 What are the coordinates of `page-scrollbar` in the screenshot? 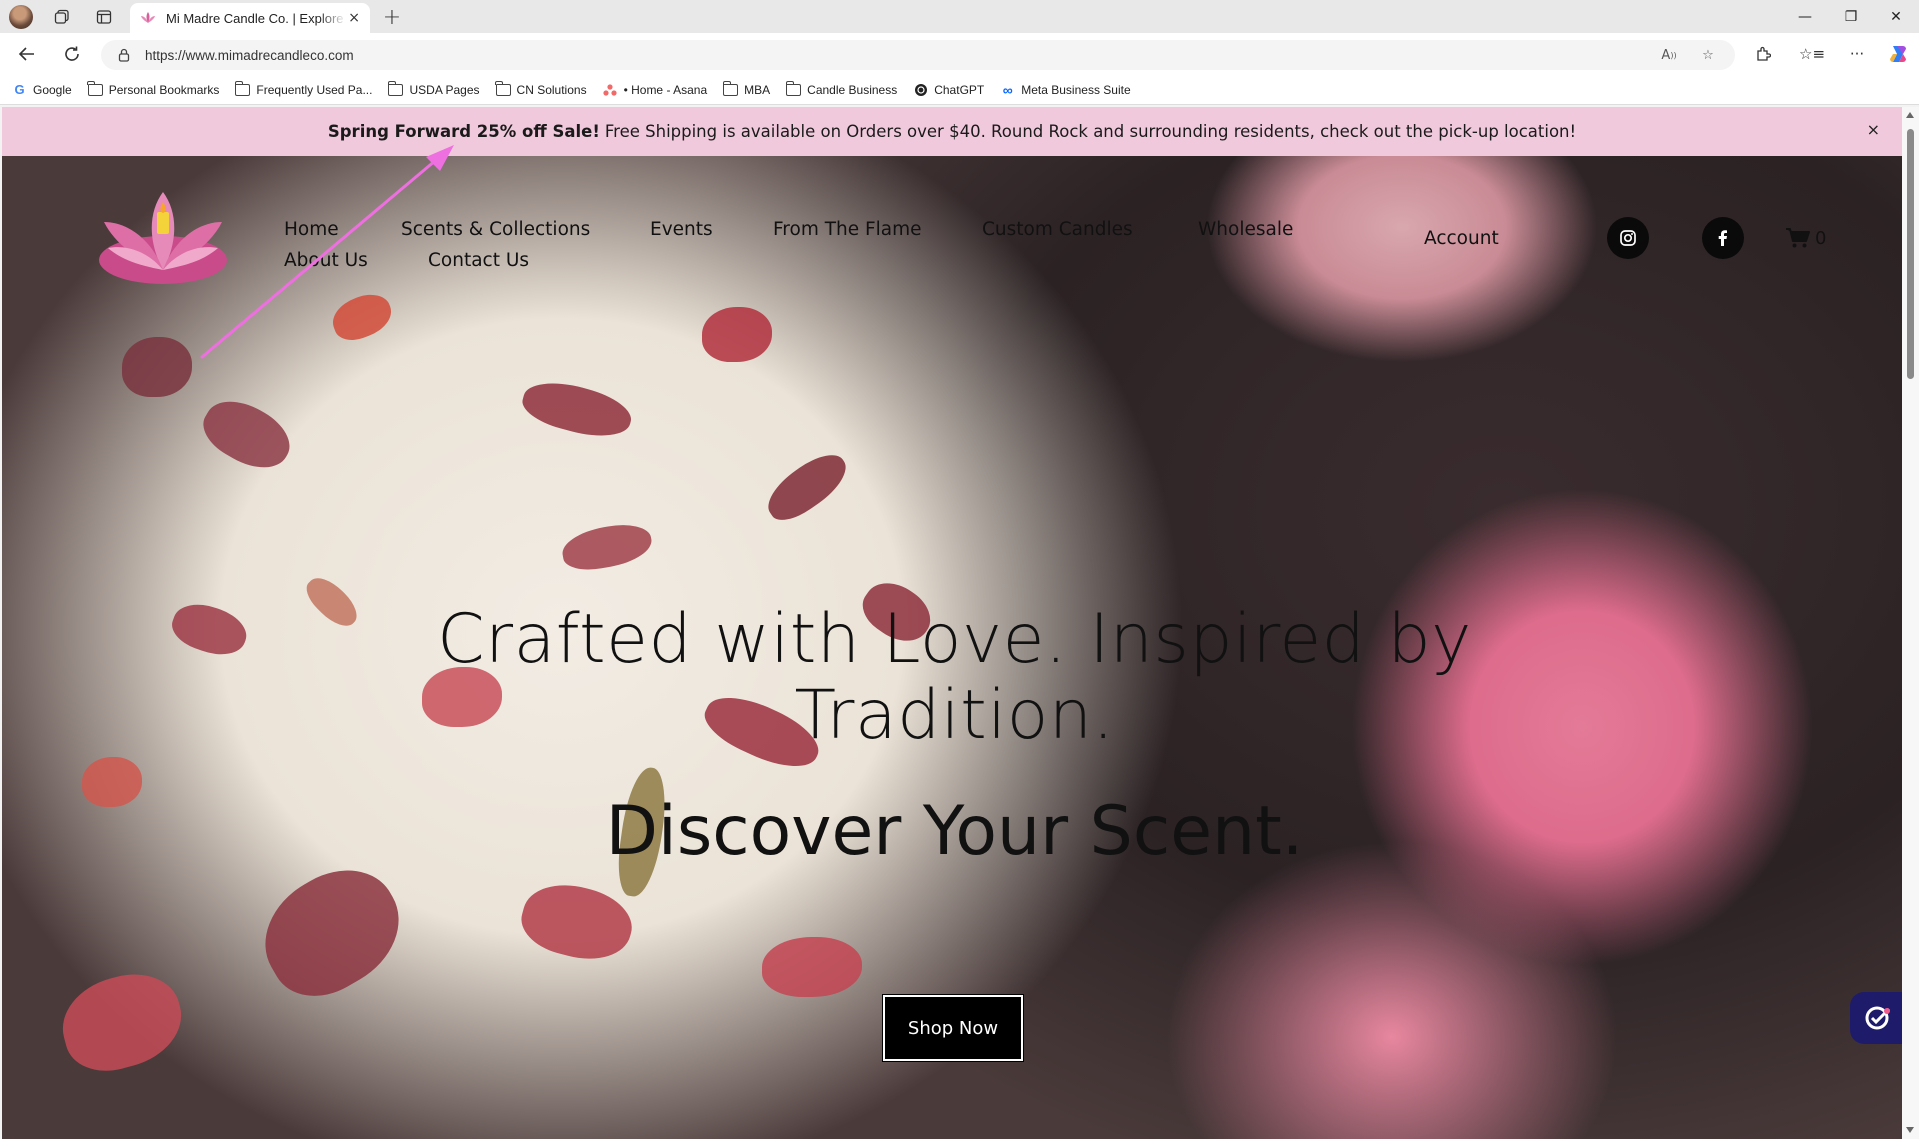 It's located at (1910, 623).